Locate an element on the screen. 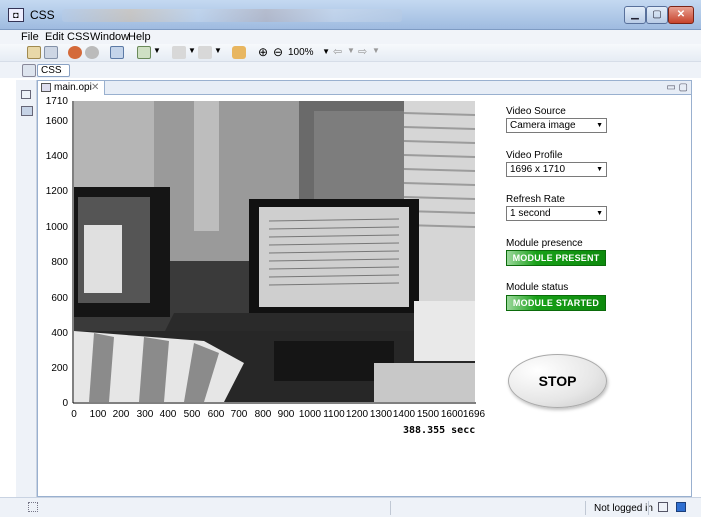 This screenshot has width=701, height=517. console-icon is located at coordinates (681, 507).